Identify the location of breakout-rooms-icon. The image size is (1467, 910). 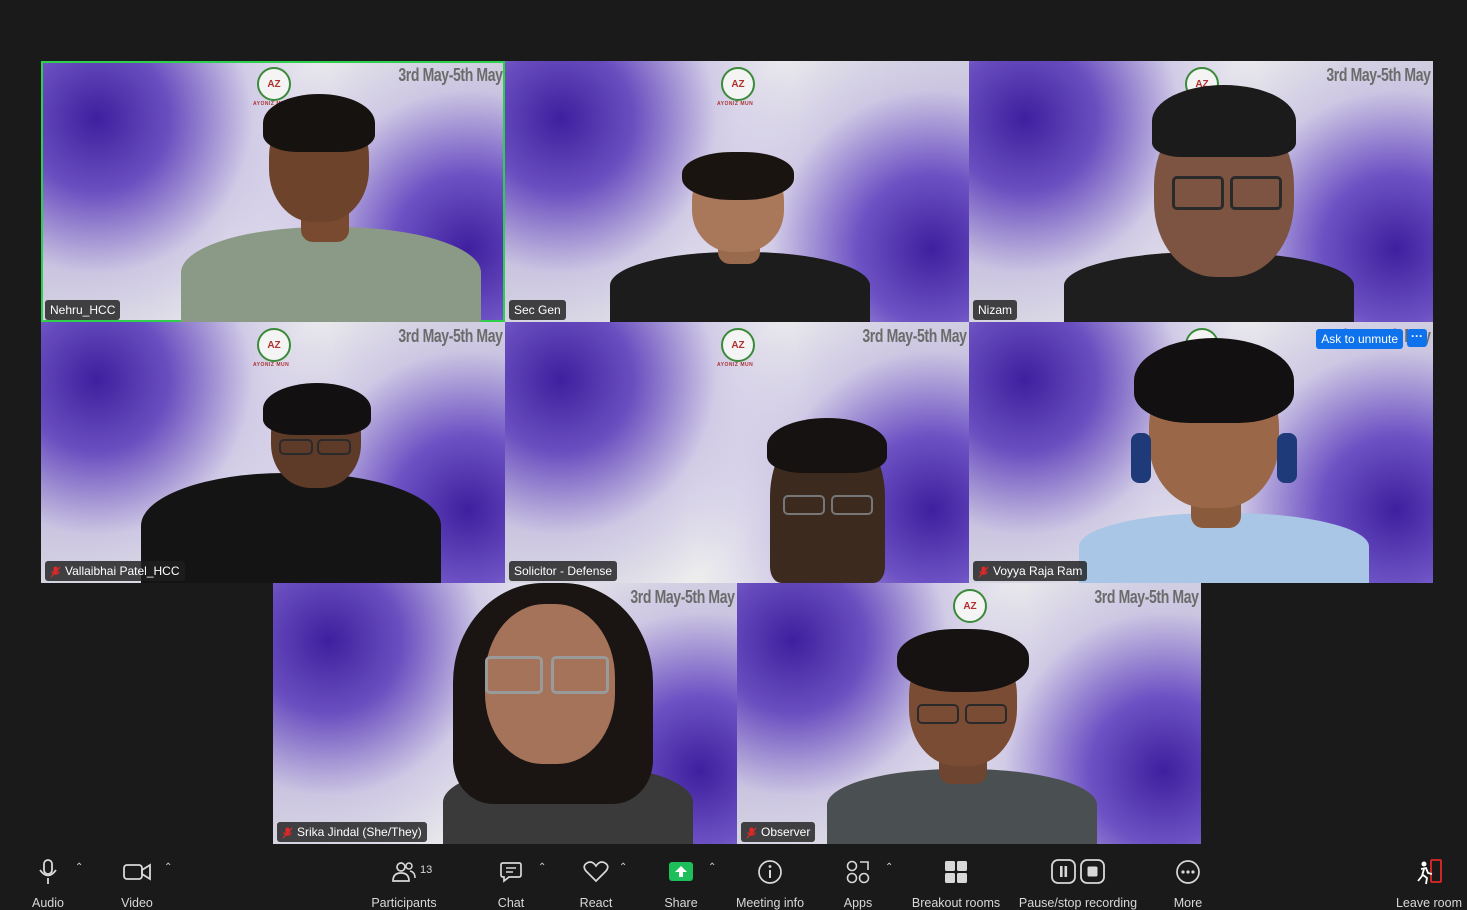
(956, 872).